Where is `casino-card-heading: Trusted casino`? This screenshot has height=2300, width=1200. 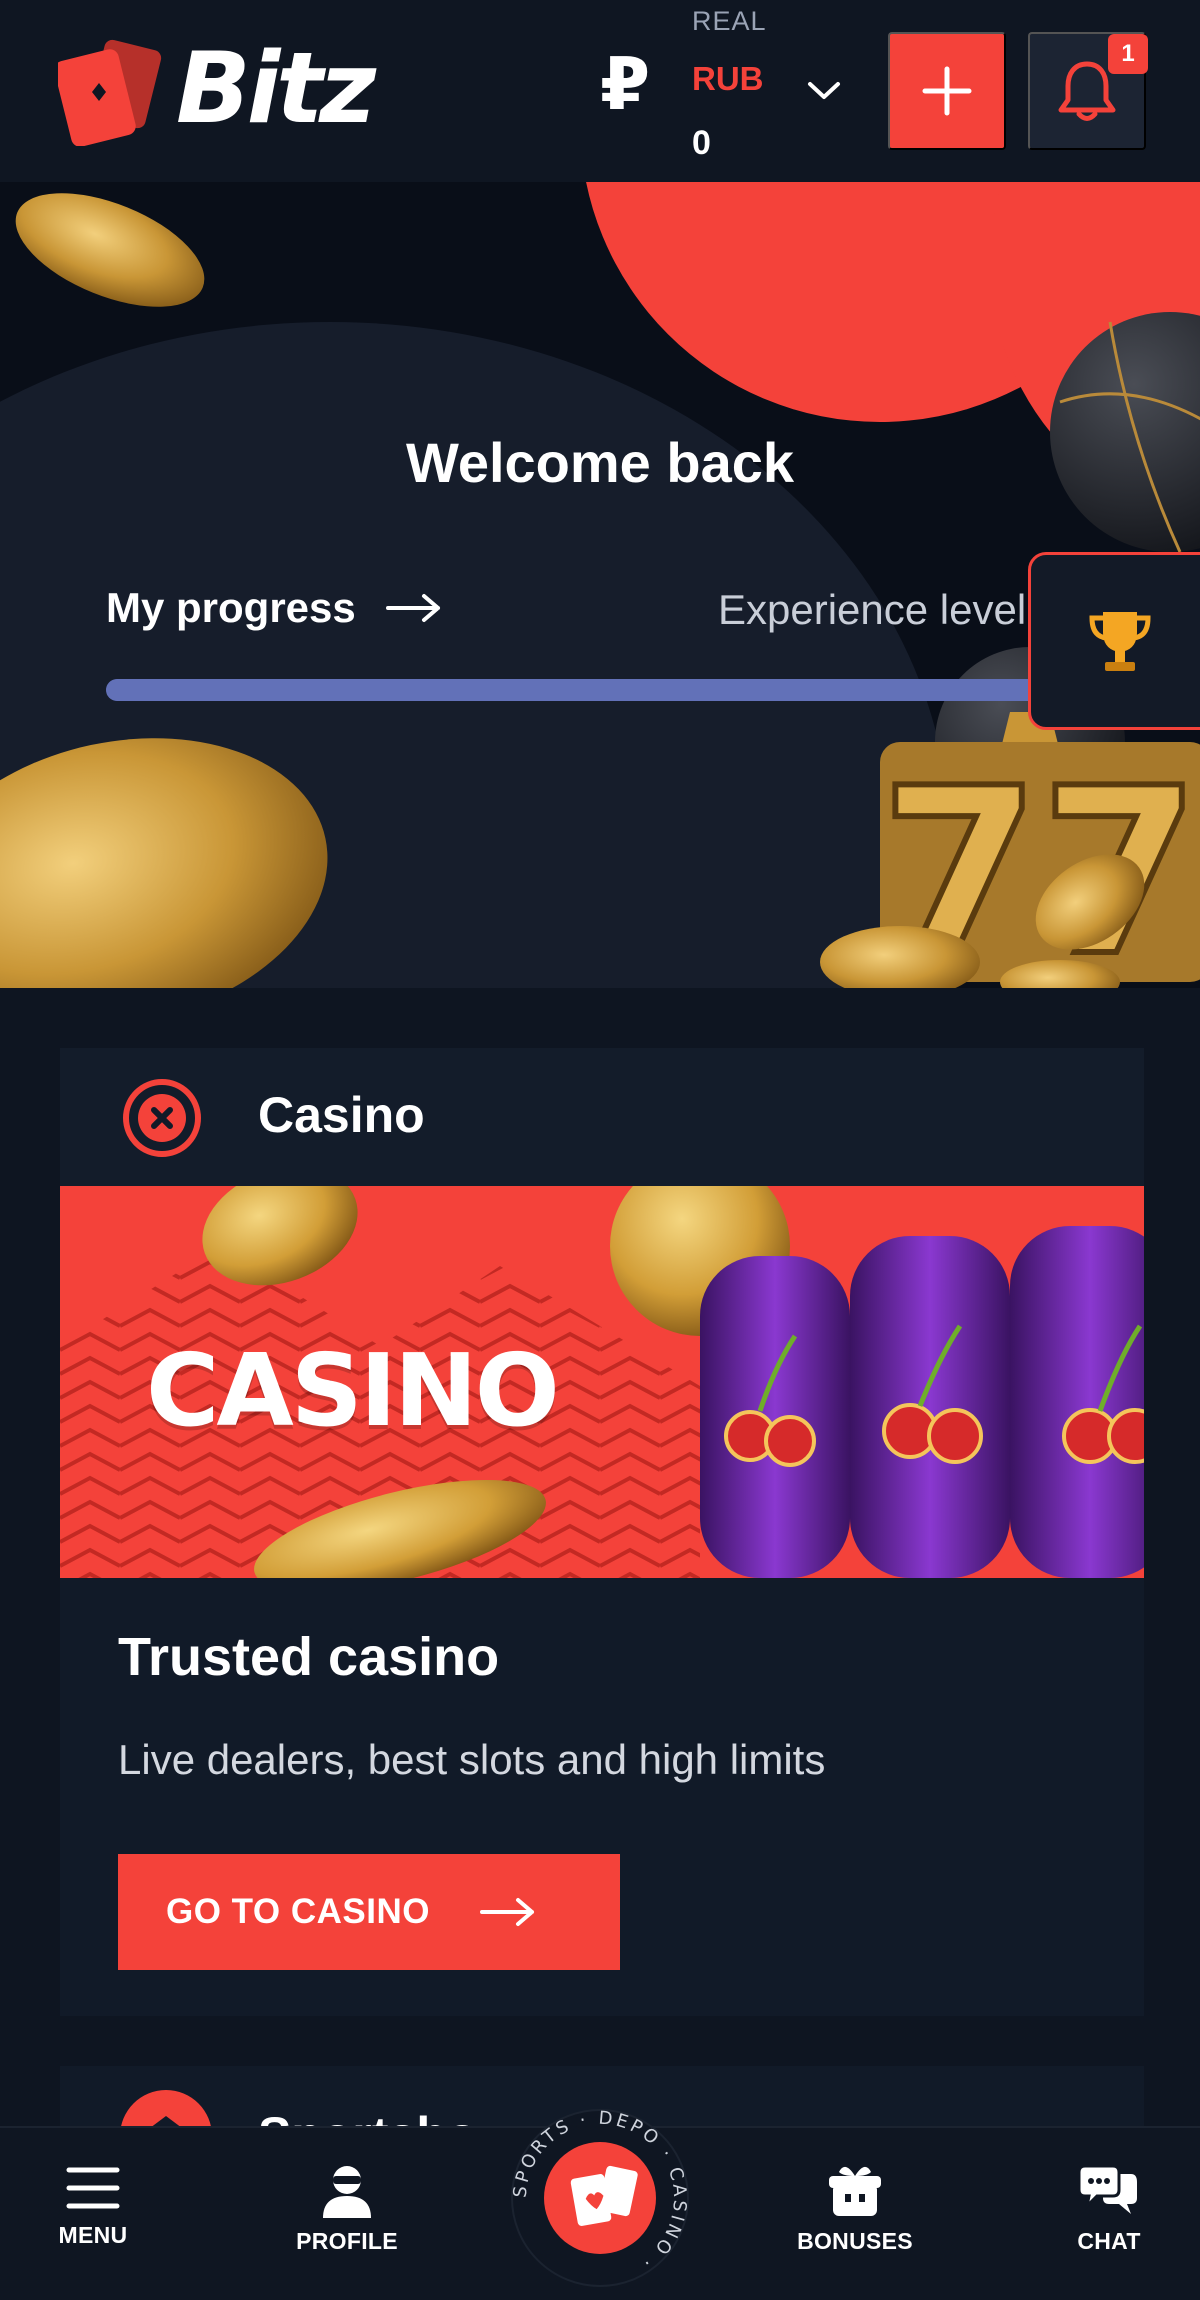
casino-card-heading: Trusted casino is located at coordinates (309, 1657).